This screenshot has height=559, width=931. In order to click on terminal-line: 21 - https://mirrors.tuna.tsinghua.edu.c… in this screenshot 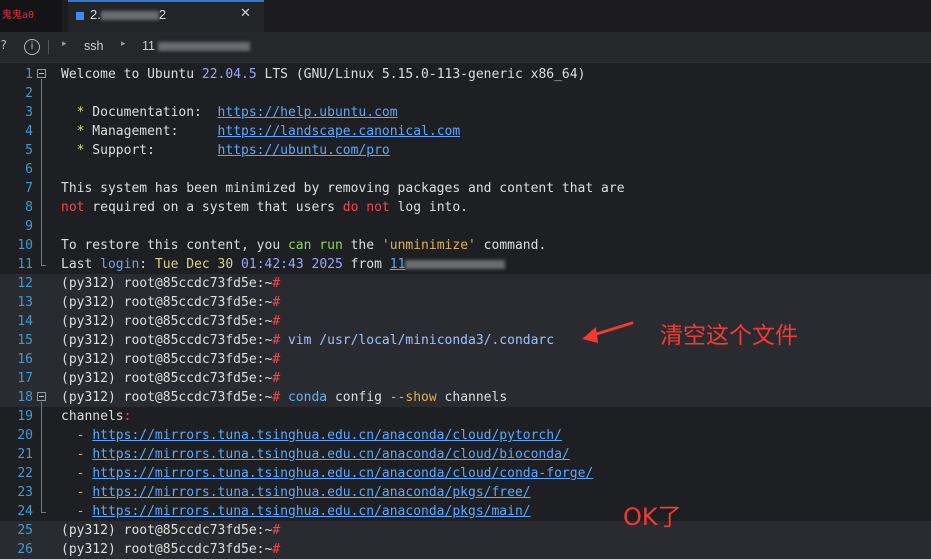, I will do `click(465, 454)`.